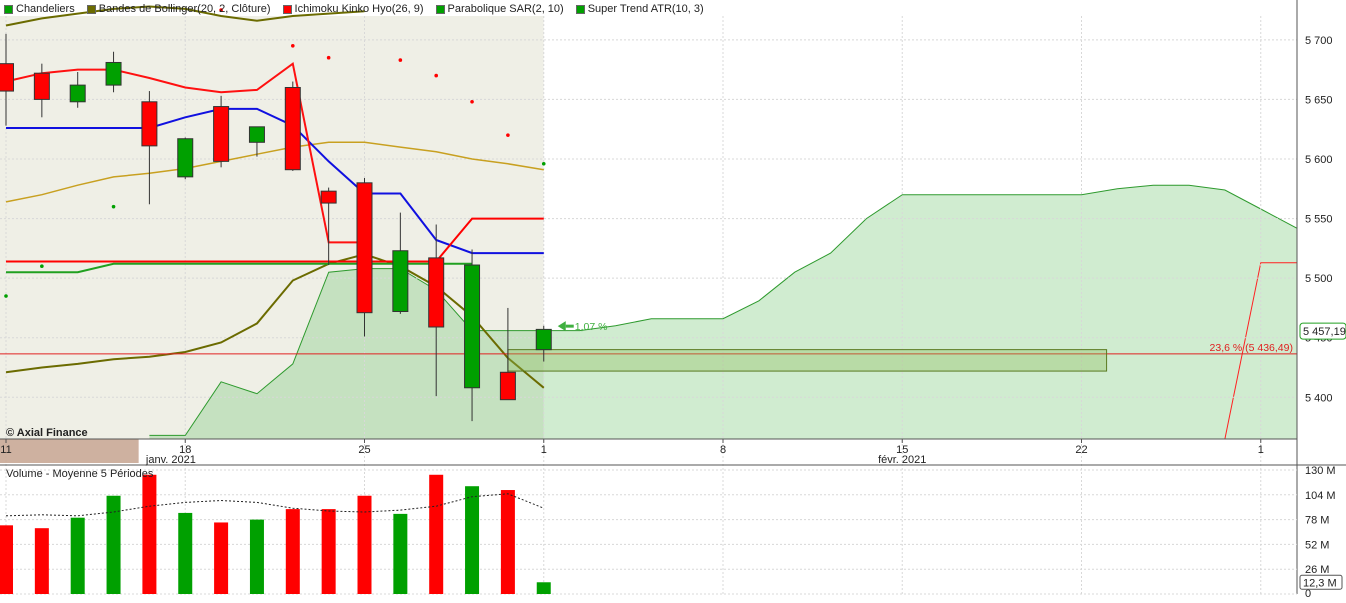  I want to click on change-label: 1,07 %, so click(591, 327).